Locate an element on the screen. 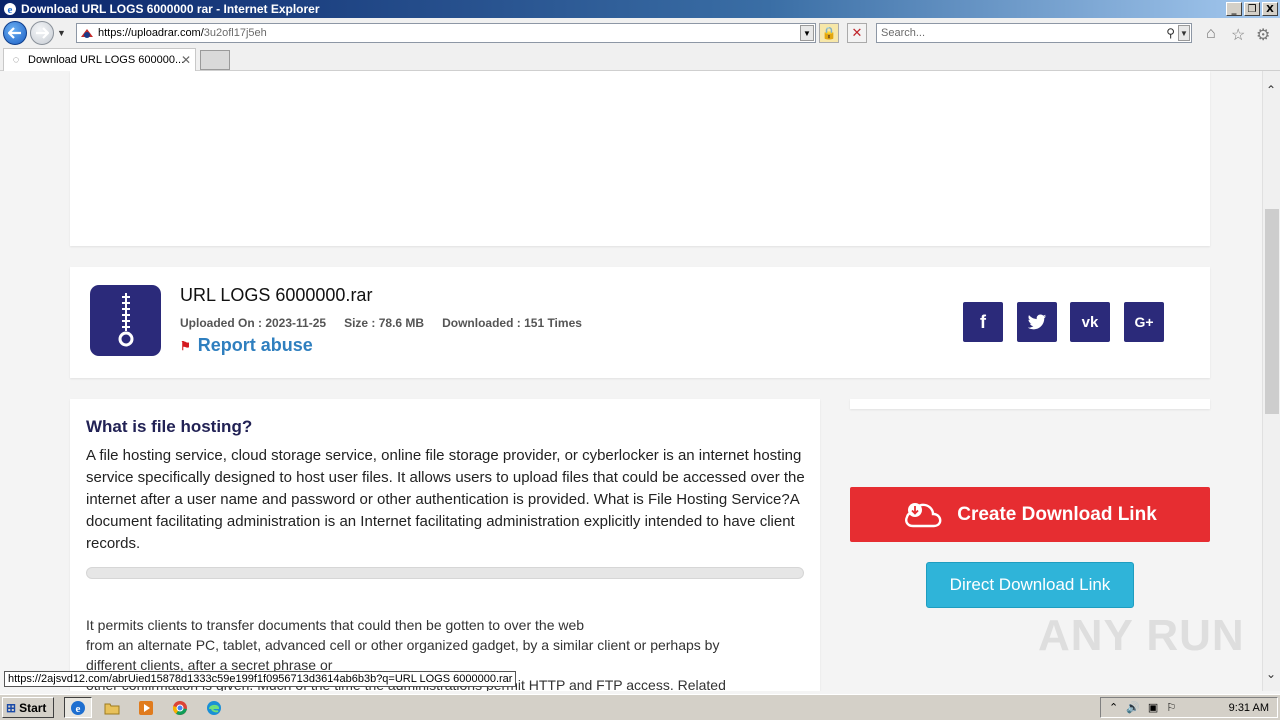  url-host: https://uploadrar.com/ is located at coordinates (151, 33).